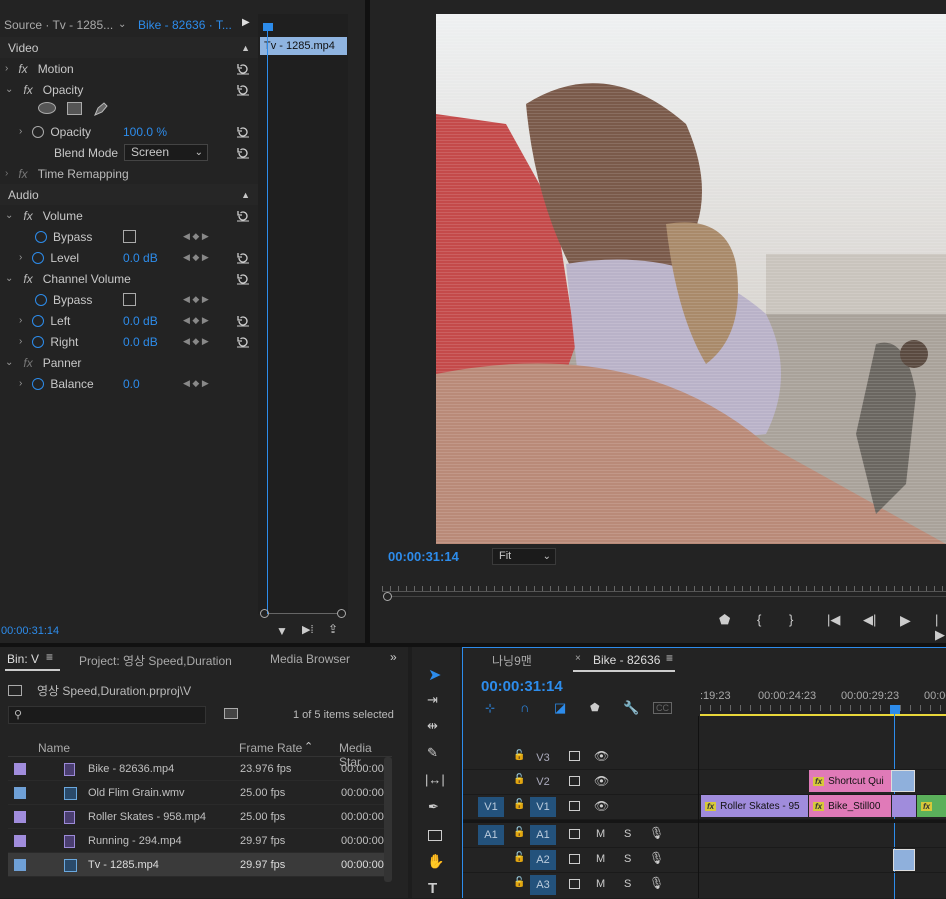  I want to click on rectangle-mask-icon, so click(74, 108).